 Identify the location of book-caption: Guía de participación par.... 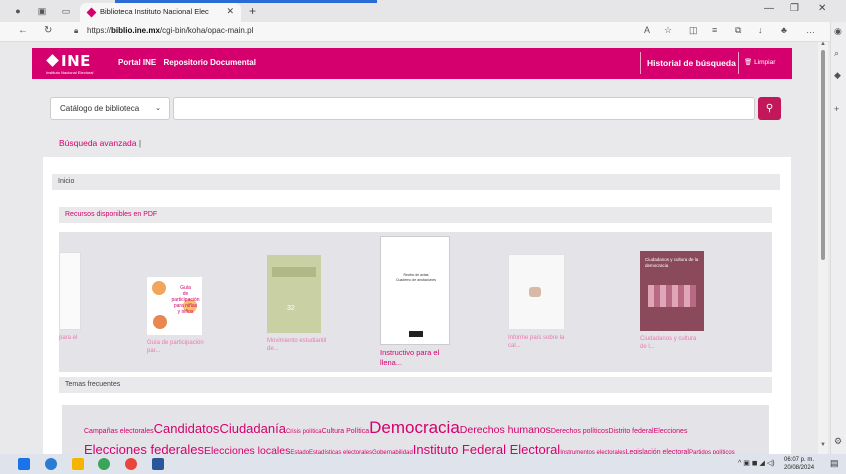
(182, 347).